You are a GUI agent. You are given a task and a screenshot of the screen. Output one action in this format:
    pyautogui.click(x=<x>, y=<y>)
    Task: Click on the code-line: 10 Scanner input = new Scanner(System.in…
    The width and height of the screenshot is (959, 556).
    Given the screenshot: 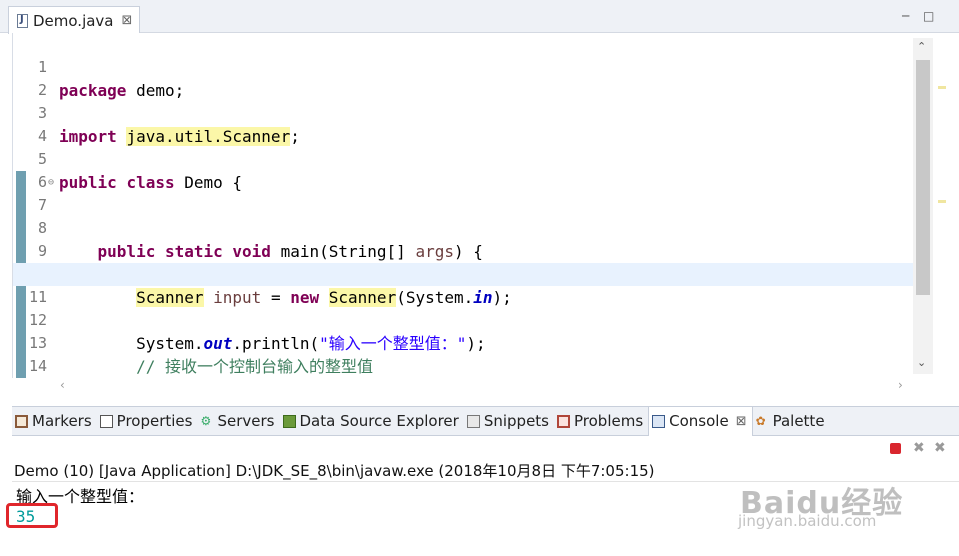 What is the action you would take?
    pyautogui.click(x=270, y=286)
    